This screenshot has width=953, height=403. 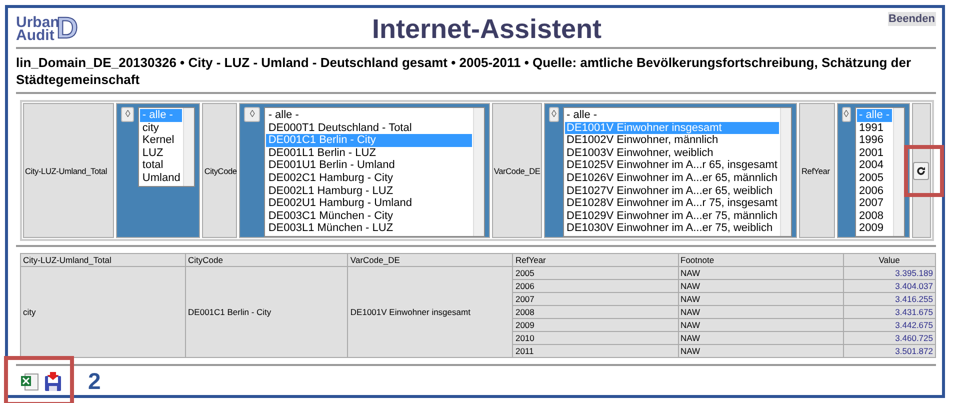 I want to click on page-title: Internet-Assistent, so click(x=486, y=29).